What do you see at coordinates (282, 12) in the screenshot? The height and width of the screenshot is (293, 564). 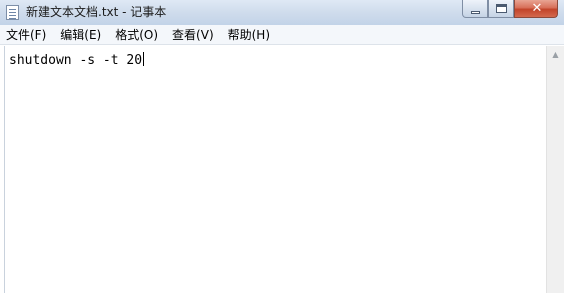 I see `title-bar: 新建文本文档.txt - 记事本 ✕` at bounding box center [282, 12].